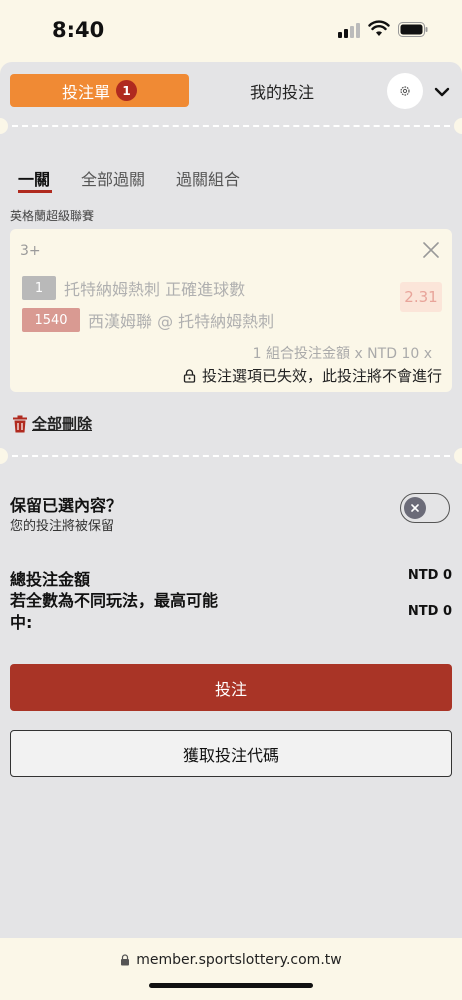 The image size is (462, 1000). Describe the element at coordinates (350, 30) in the screenshot. I see `cellular-signal-icon` at that location.